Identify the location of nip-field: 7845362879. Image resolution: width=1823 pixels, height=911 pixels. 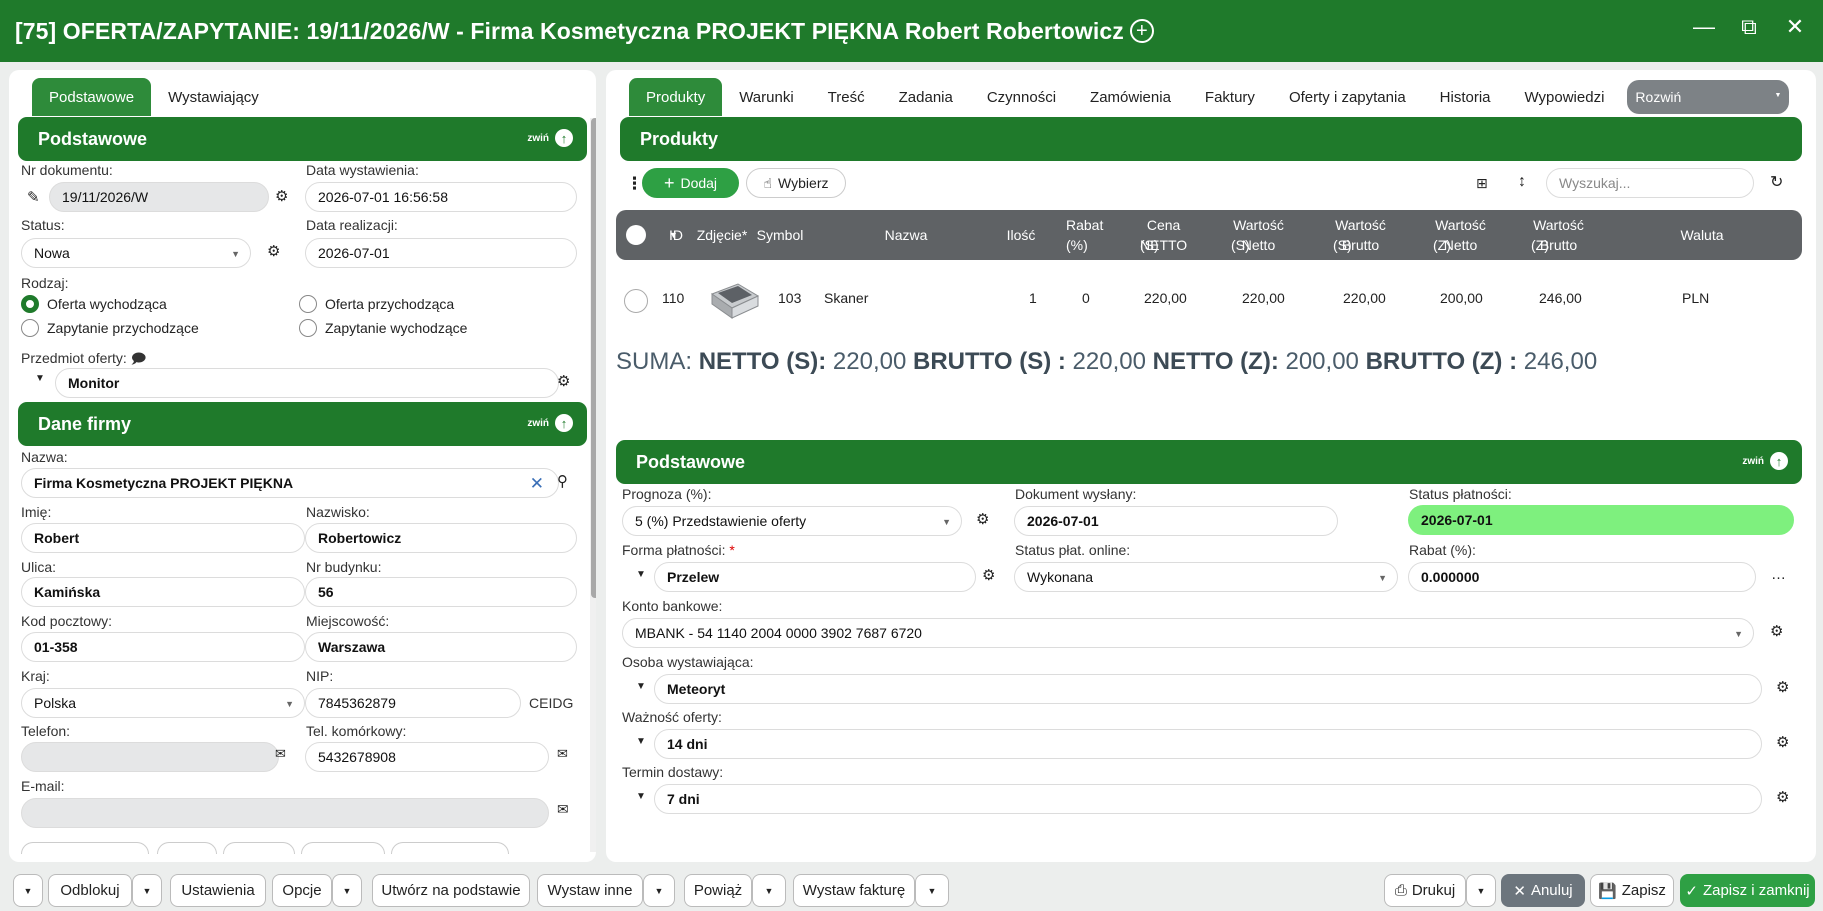
(413, 703).